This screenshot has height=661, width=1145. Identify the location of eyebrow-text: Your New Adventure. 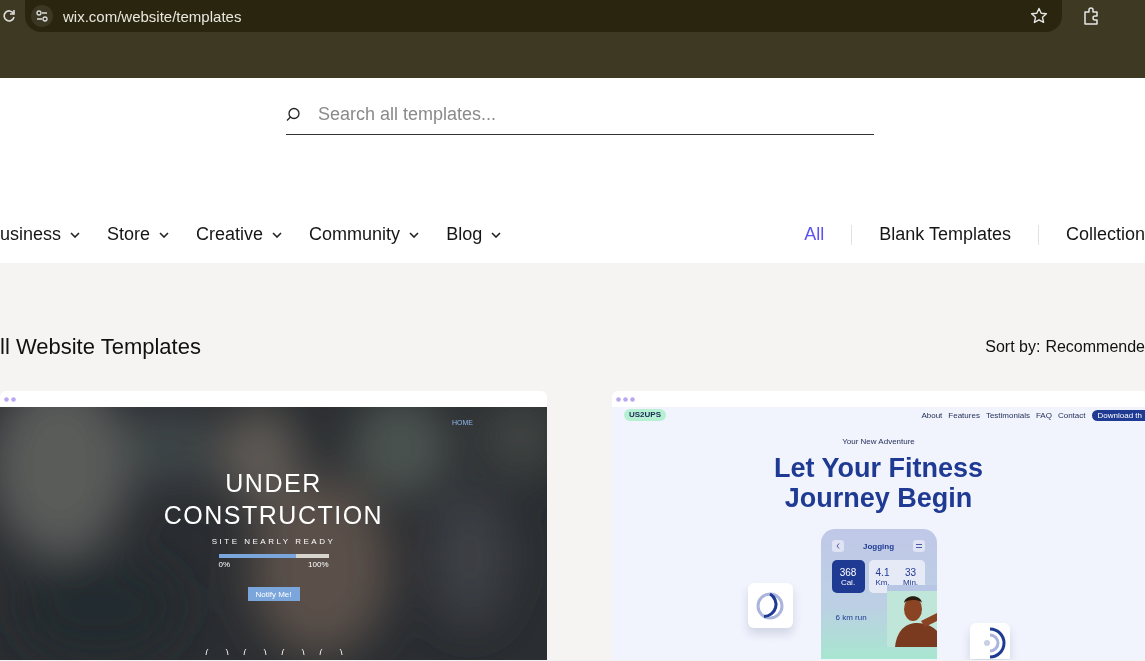
(878, 442).